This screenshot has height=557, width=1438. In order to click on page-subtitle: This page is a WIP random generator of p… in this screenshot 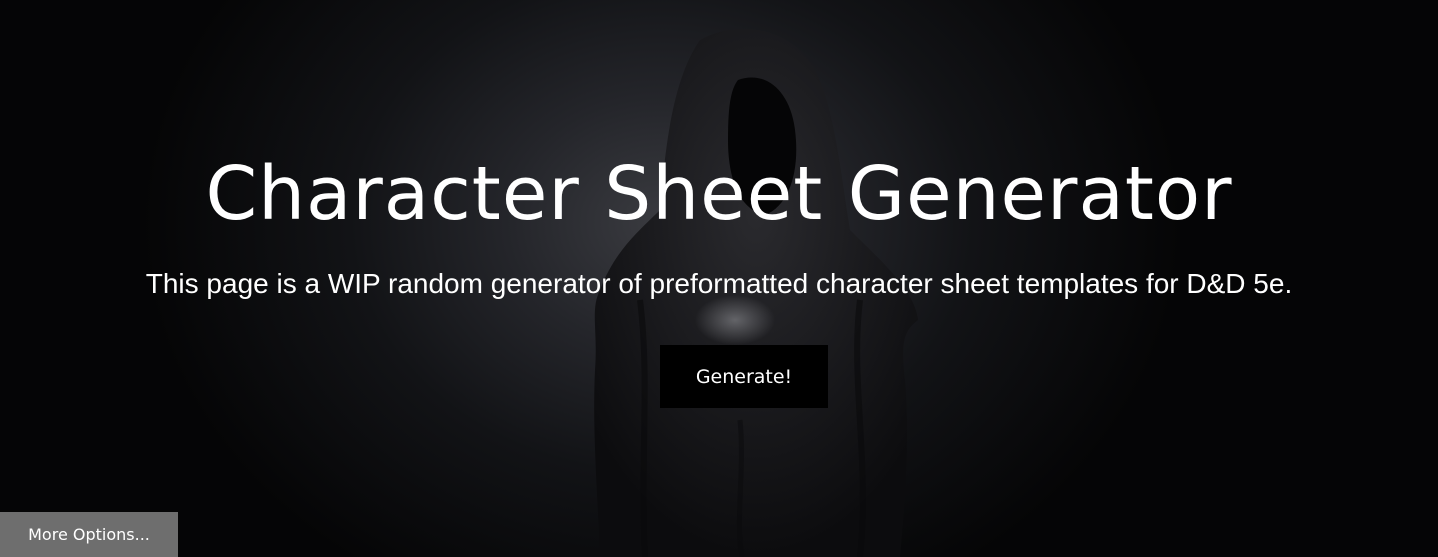, I will do `click(719, 283)`.